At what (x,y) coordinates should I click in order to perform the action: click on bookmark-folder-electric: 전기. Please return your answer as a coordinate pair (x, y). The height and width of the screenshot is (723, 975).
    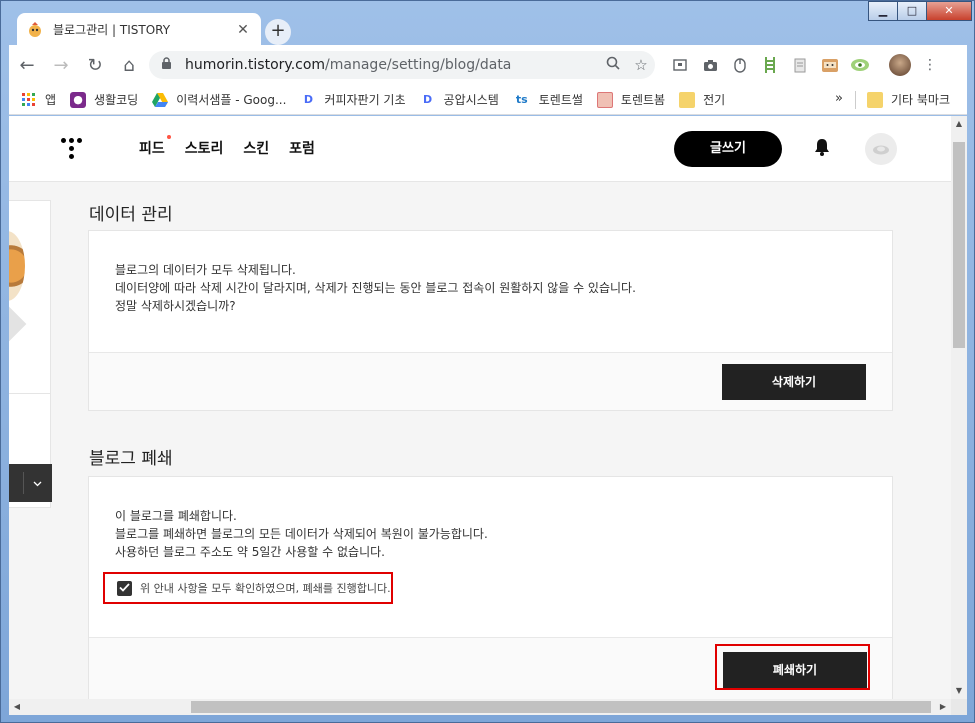
    Looking at the image, I should click on (702, 99).